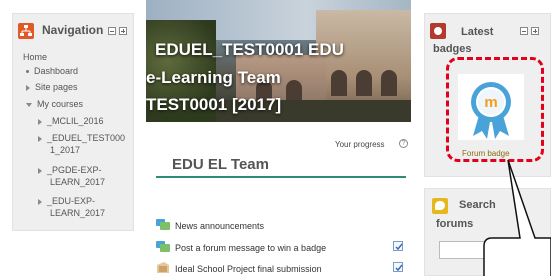  What do you see at coordinates (487, 232) in the screenshot?
I see `search-forums-block: Search forums` at bounding box center [487, 232].